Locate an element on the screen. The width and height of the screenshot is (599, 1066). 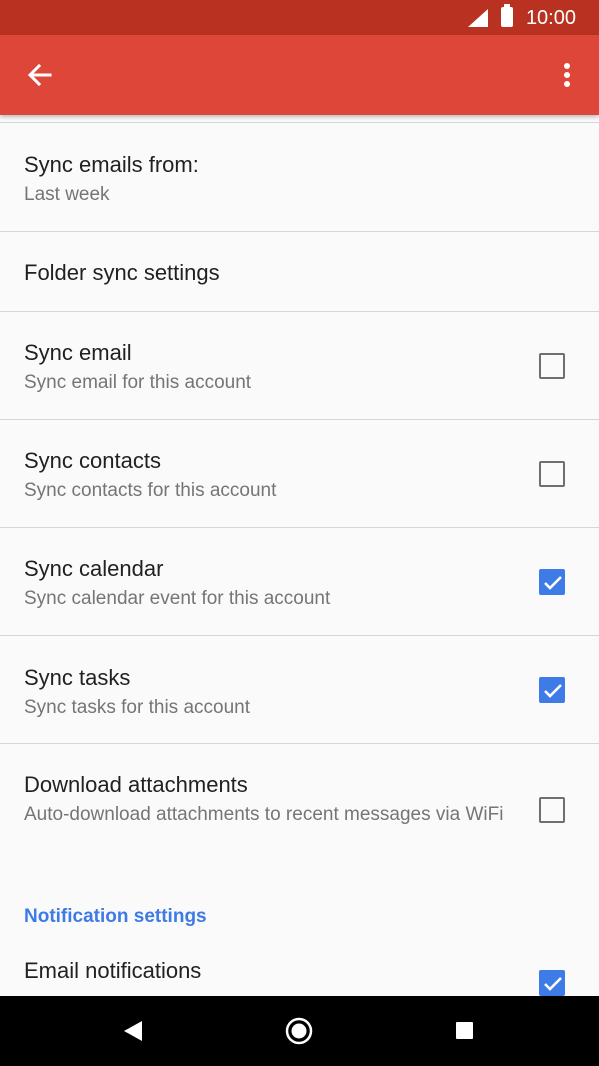
setting-summary: Sync tasks for this account is located at coordinates (137, 707).